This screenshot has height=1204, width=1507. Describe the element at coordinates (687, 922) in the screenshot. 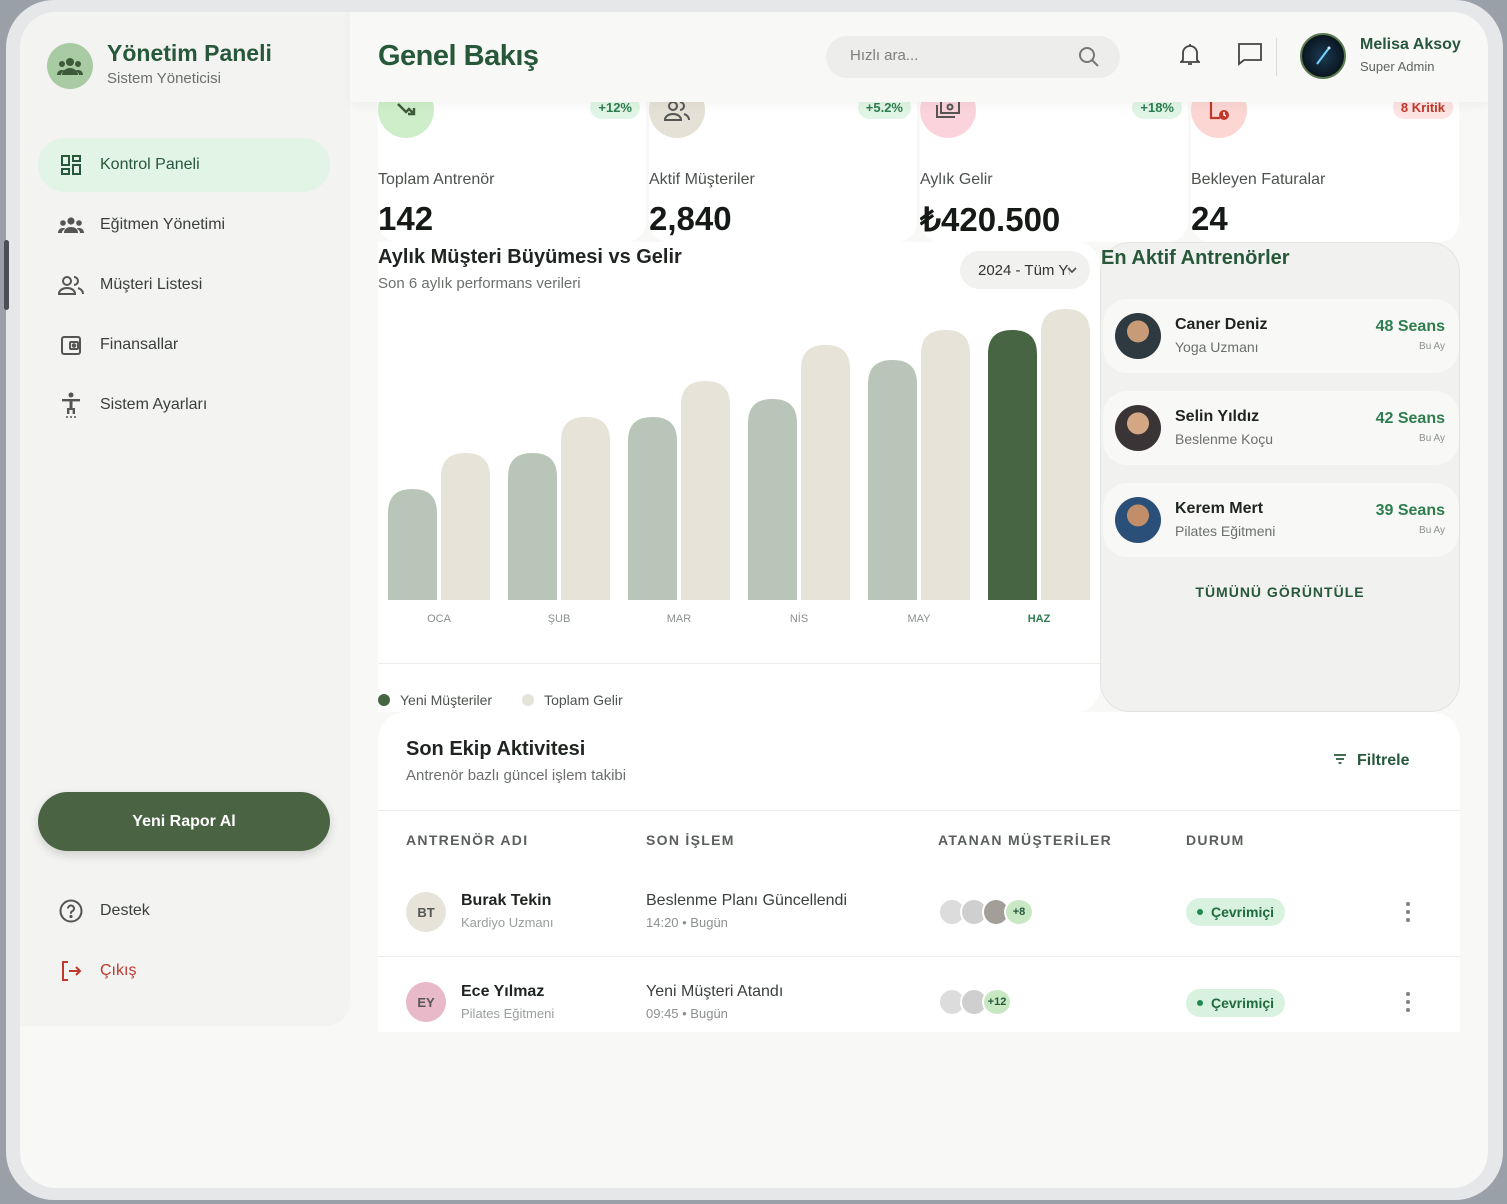

I see `row-time: 14:20 • Bugün` at that location.